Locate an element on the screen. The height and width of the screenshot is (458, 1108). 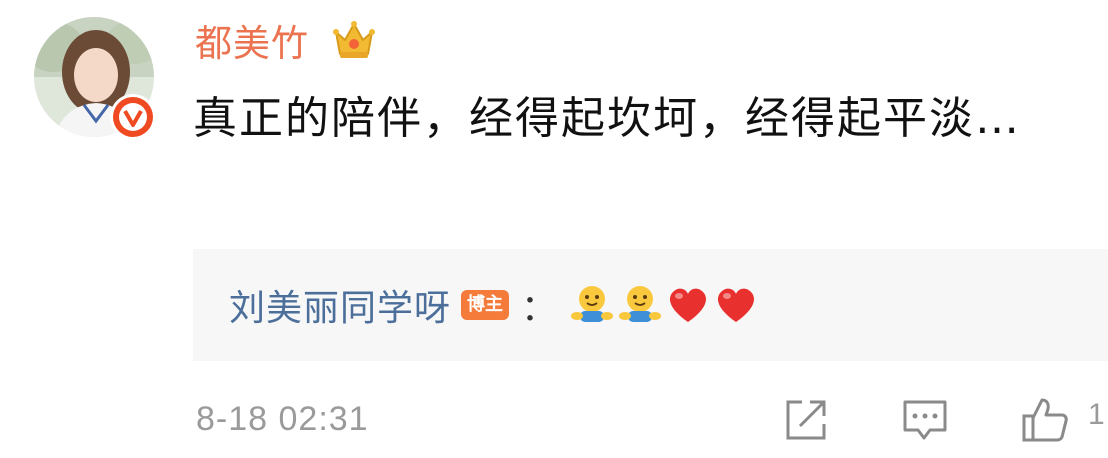
reply-line: 刘美丽同学呀 博主 ： is located at coordinates (495, 305).